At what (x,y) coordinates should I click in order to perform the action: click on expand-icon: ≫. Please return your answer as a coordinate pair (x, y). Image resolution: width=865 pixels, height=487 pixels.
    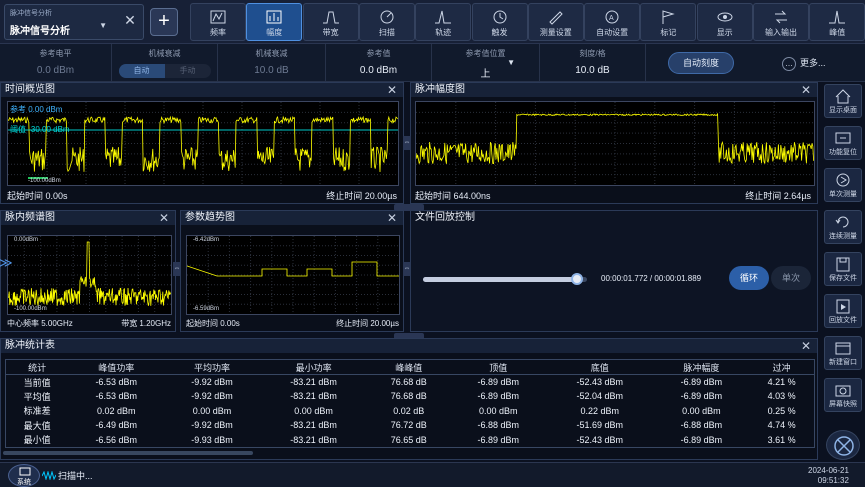
    Looking at the image, I should click on (6, 263).